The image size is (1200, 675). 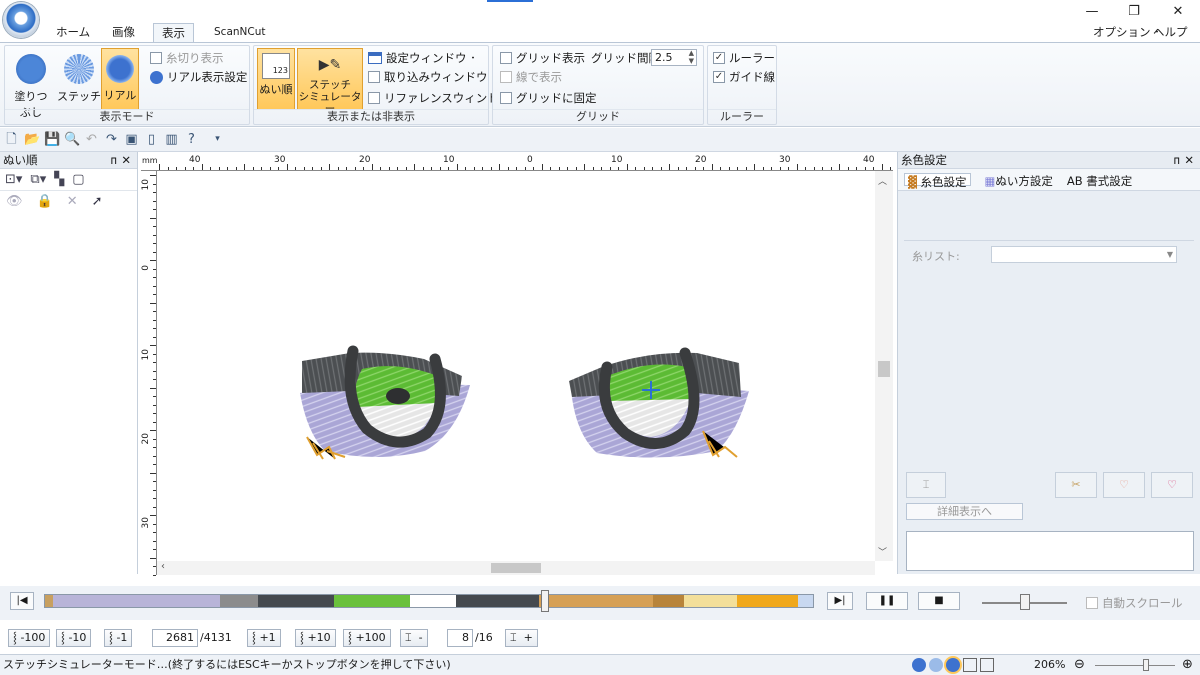 I want to click on thread-list-dropdown: ▼, so click(x=1084, y=254).